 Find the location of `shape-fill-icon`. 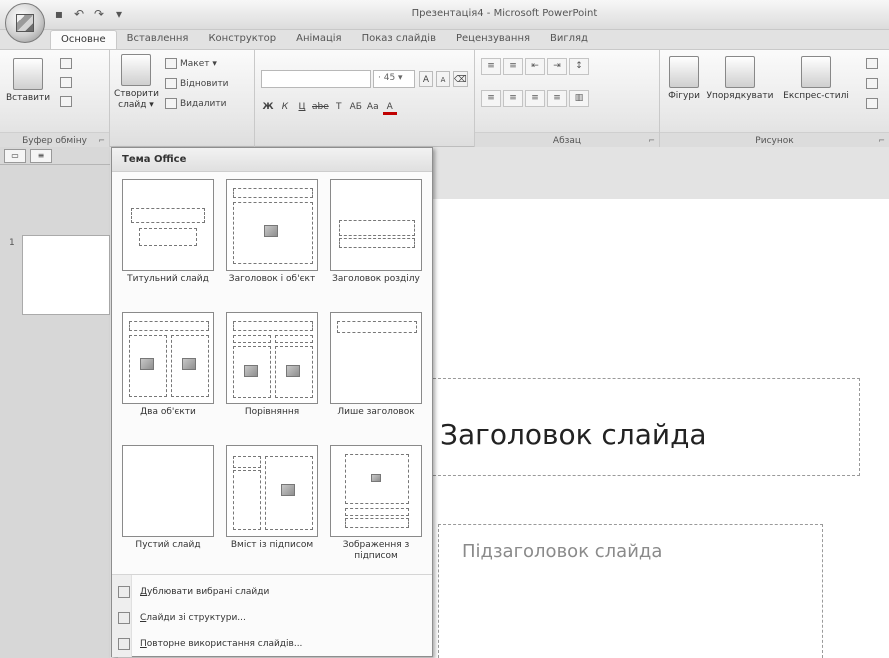

shape-fill-icon is located at coordinates (872, 63).